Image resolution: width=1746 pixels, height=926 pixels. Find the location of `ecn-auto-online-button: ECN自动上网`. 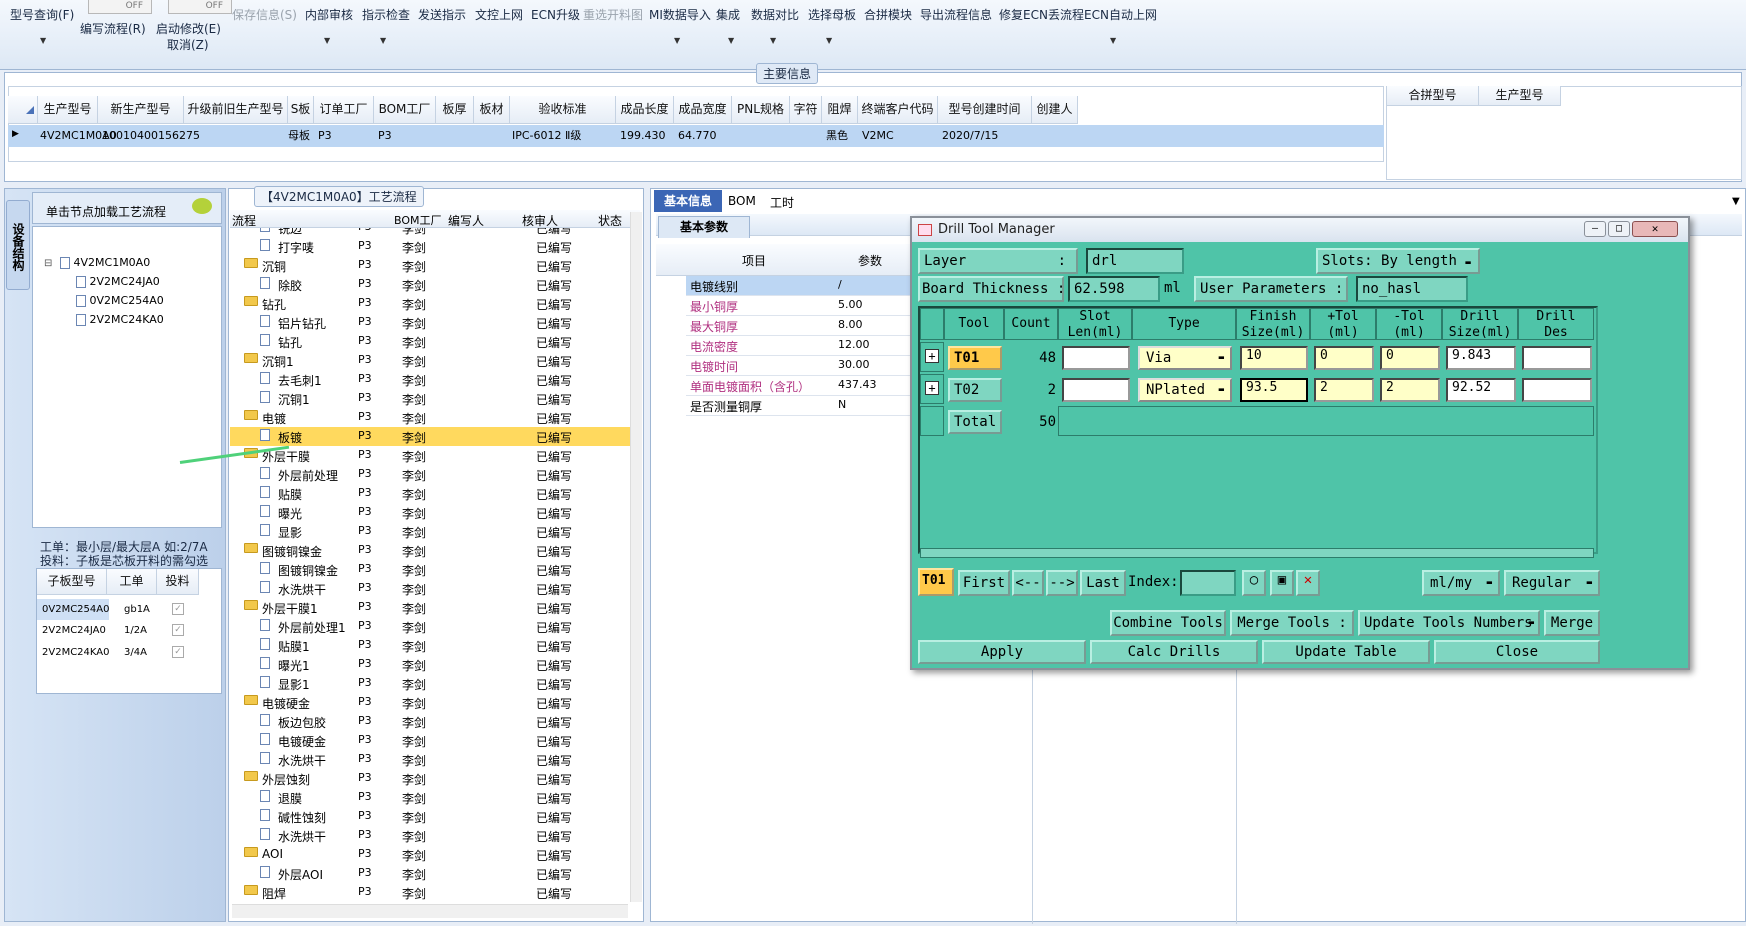

ecn-auto-online-button: ECN自动上网 is located at coordinates (1120, 14).